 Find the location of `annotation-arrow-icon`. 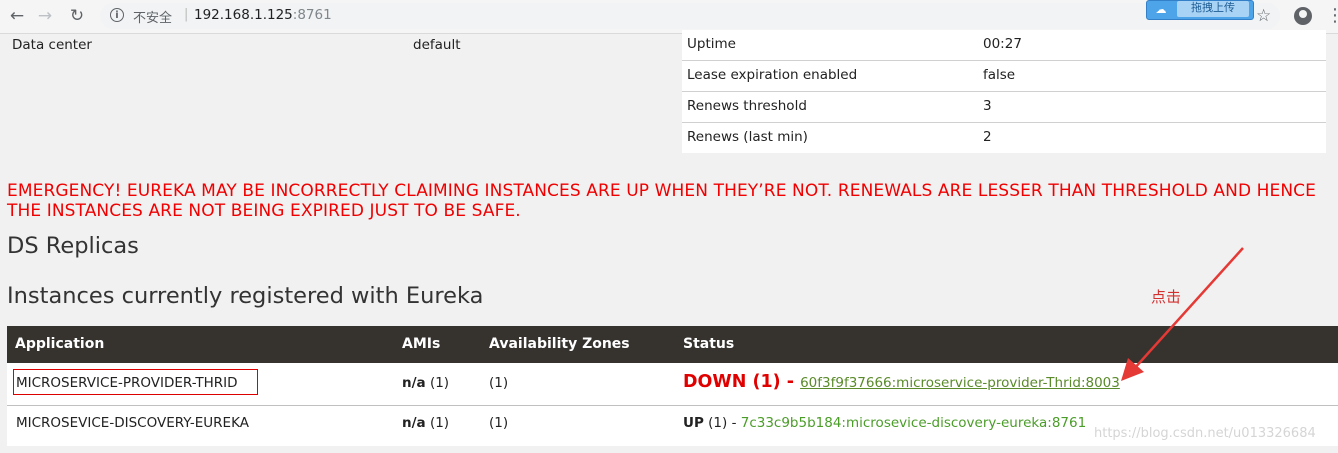

annotation-arrow-icon is located at coordinates (1182, 314).